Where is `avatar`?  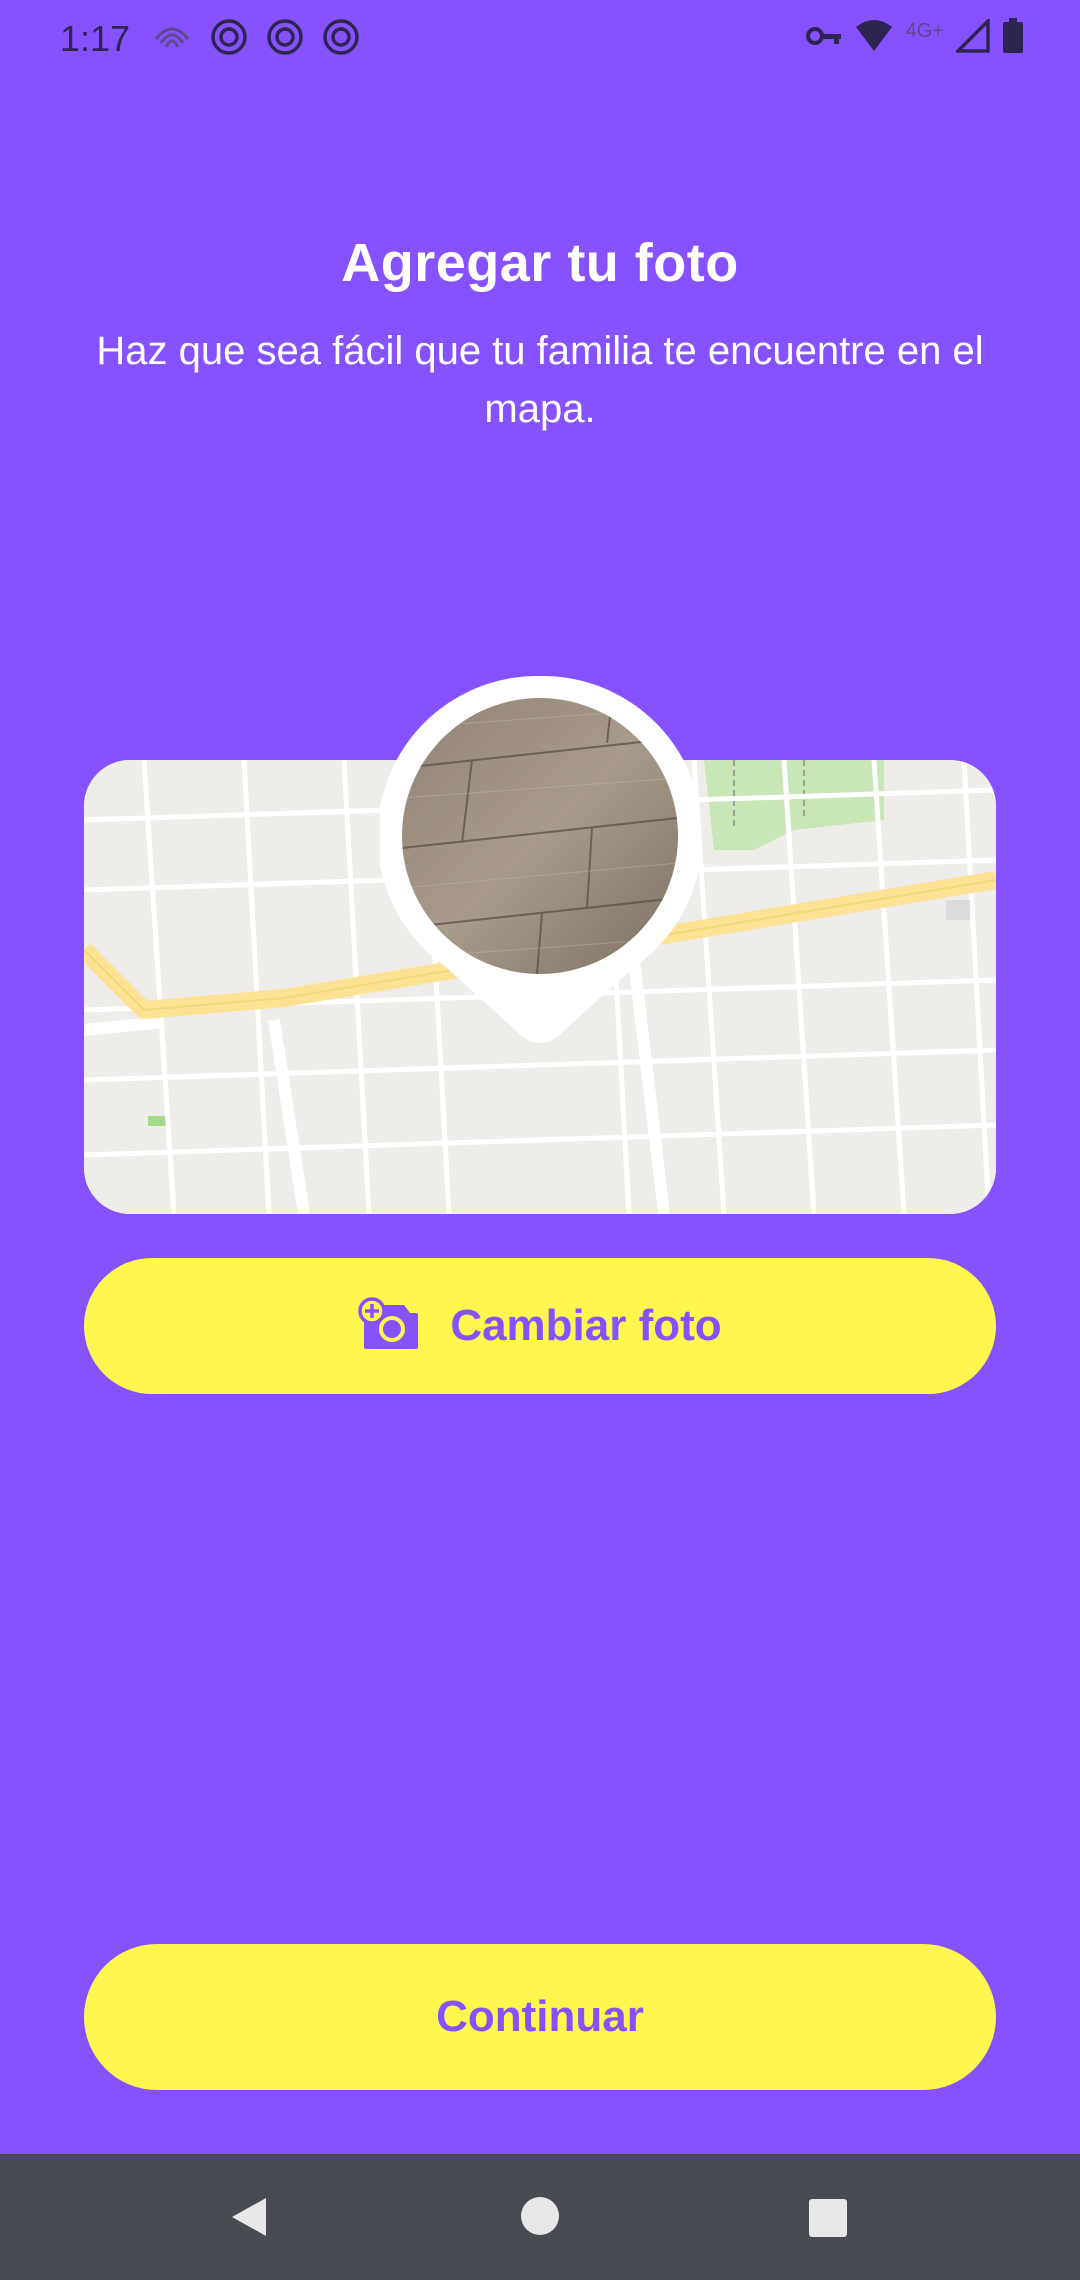 avatar is located at coordinates (540, 836).